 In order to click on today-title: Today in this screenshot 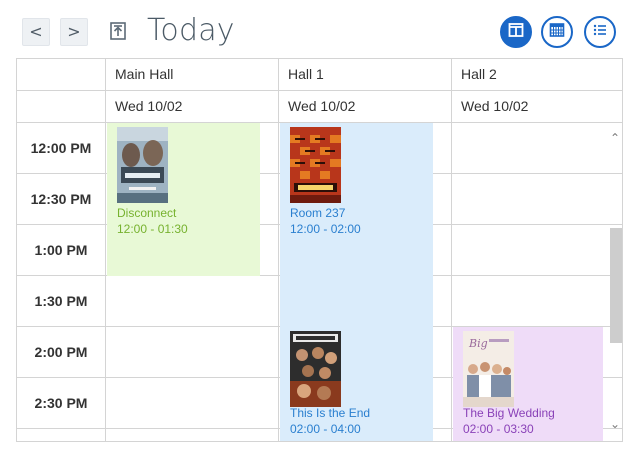, I will do `click(191, 31)`.